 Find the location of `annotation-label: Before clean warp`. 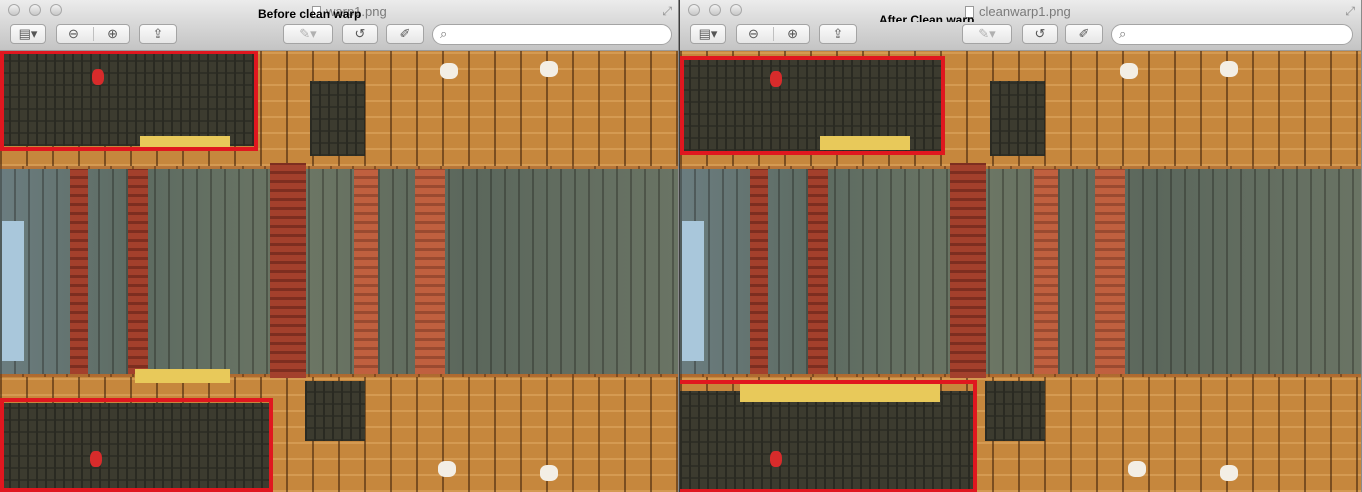

annotation-label: Before clean warp is located at coordinates (310, 14).